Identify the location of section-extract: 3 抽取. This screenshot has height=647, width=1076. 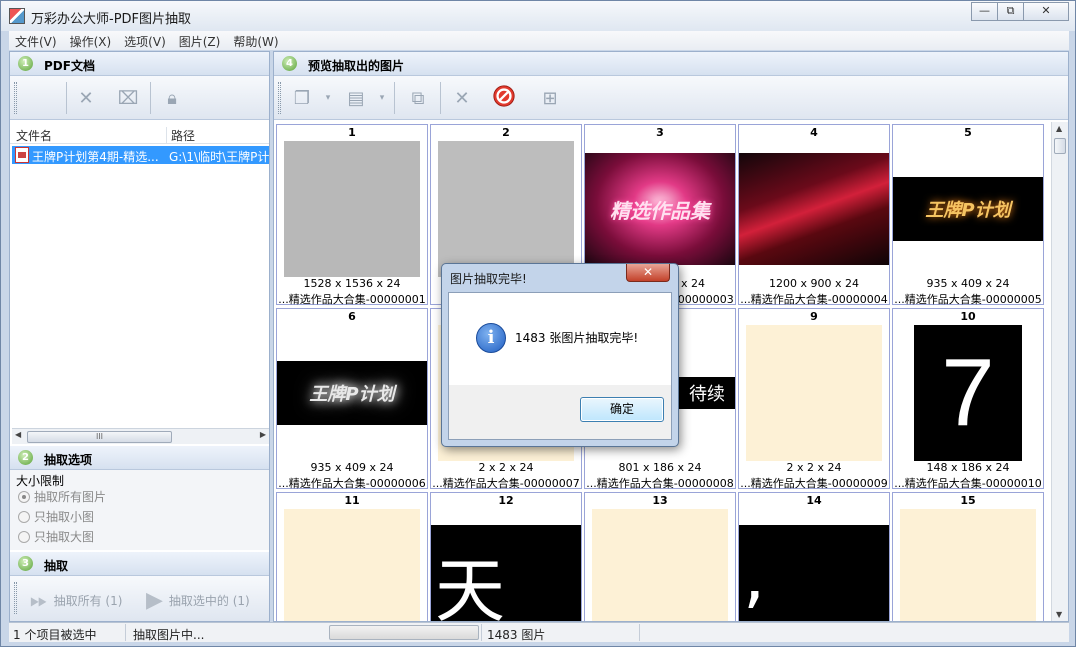
(139, 564).